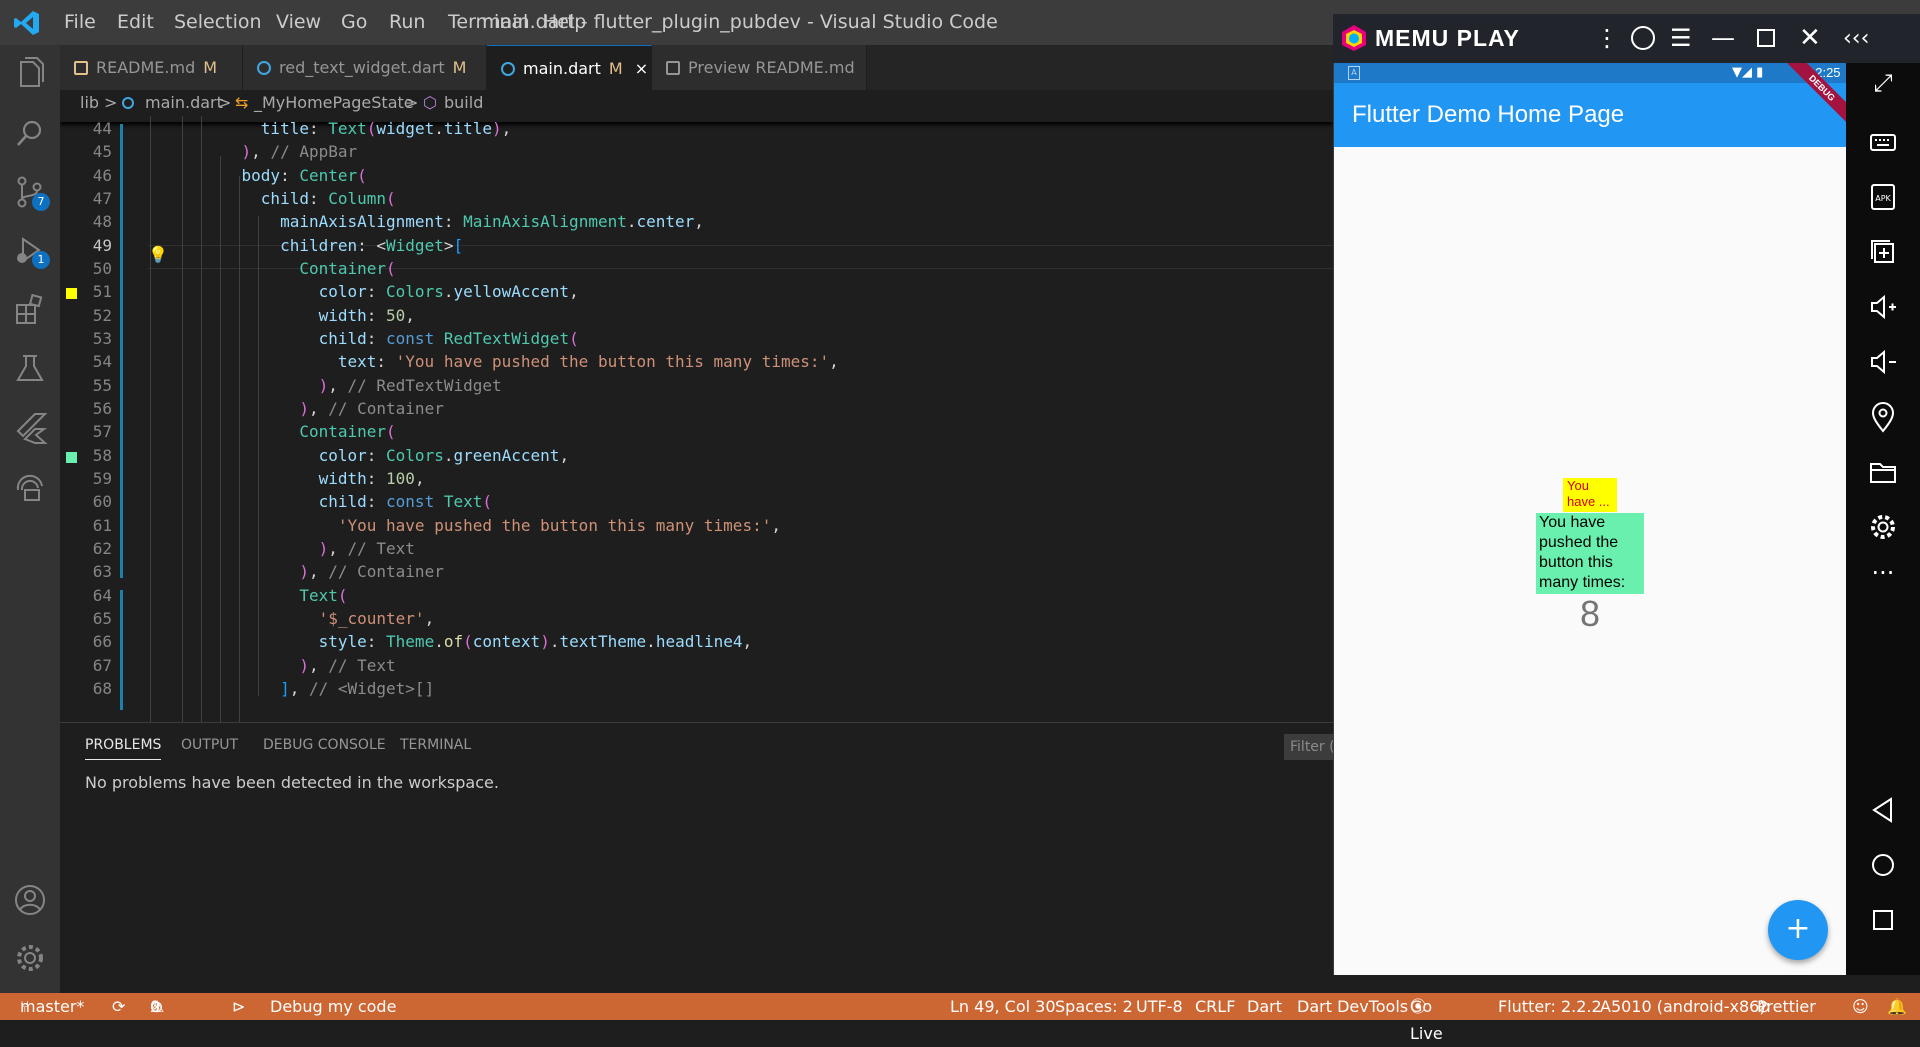  Describe the element at coordinates (1883, 920) in the screenshot. I see `android-recents-icon` at that location.